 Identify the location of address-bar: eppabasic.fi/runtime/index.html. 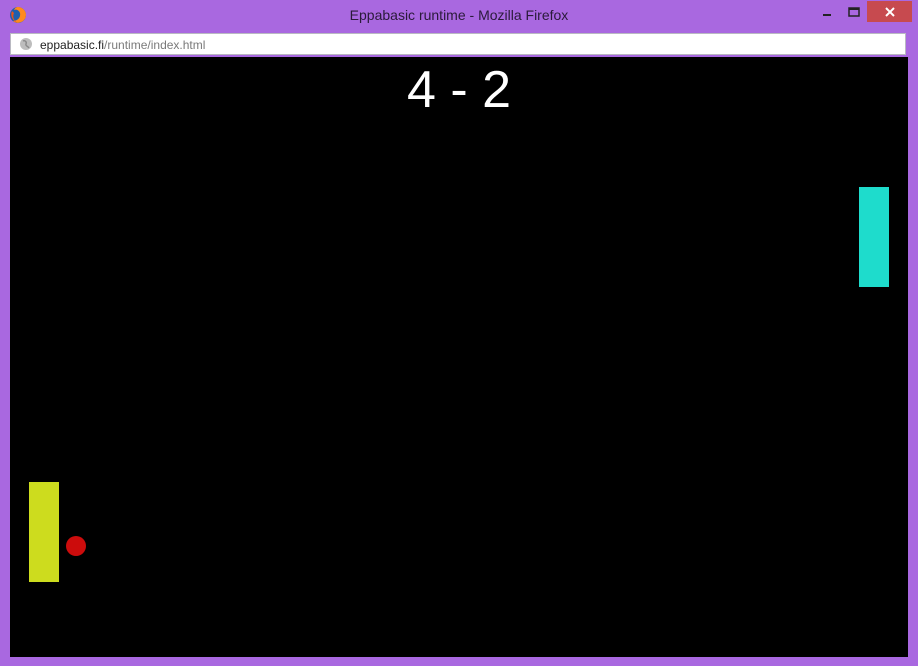
(458, 44).